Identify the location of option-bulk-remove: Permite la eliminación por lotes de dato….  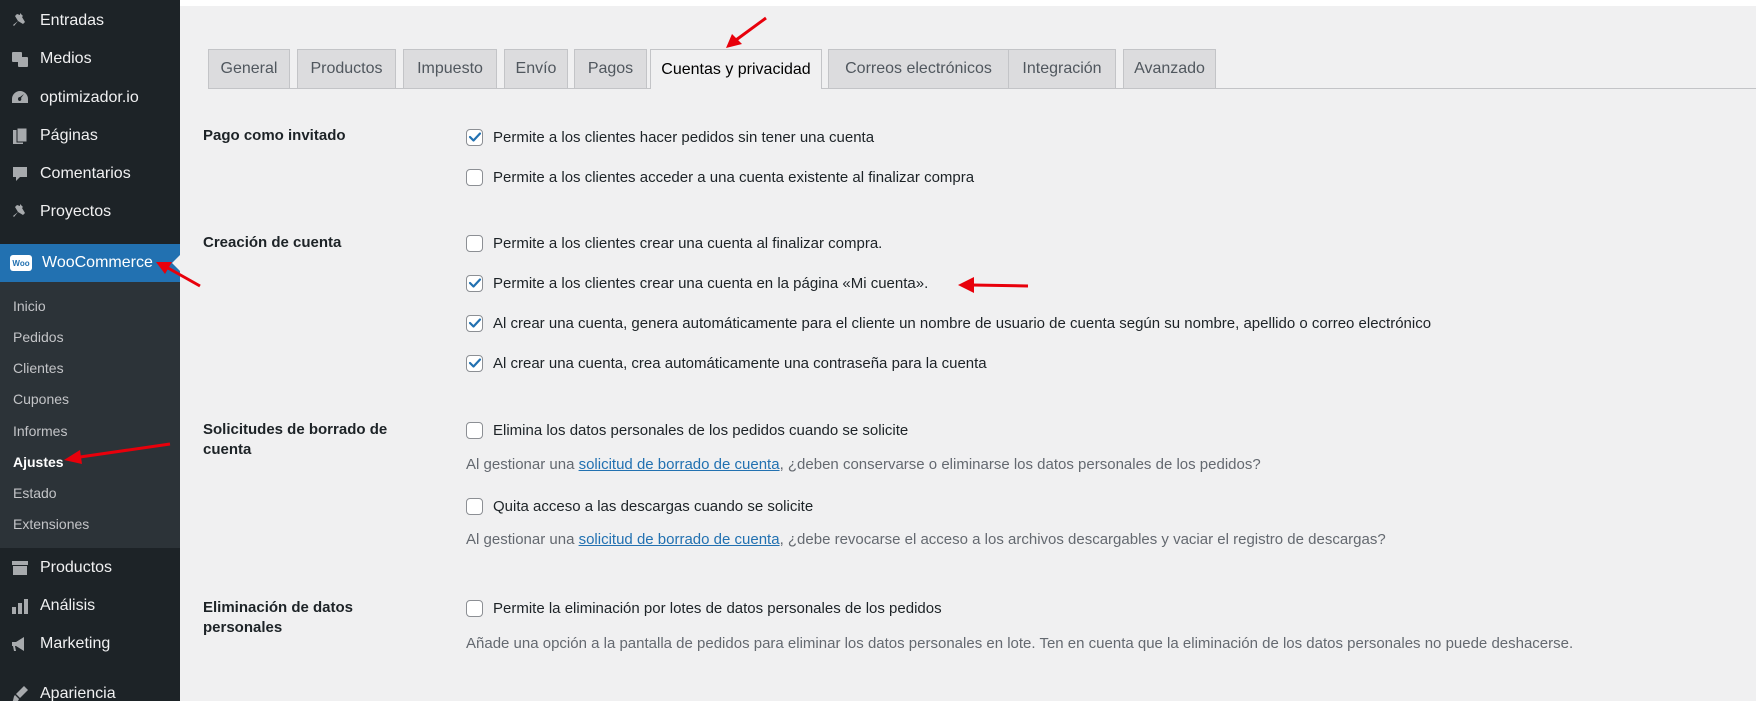
(704, 608).